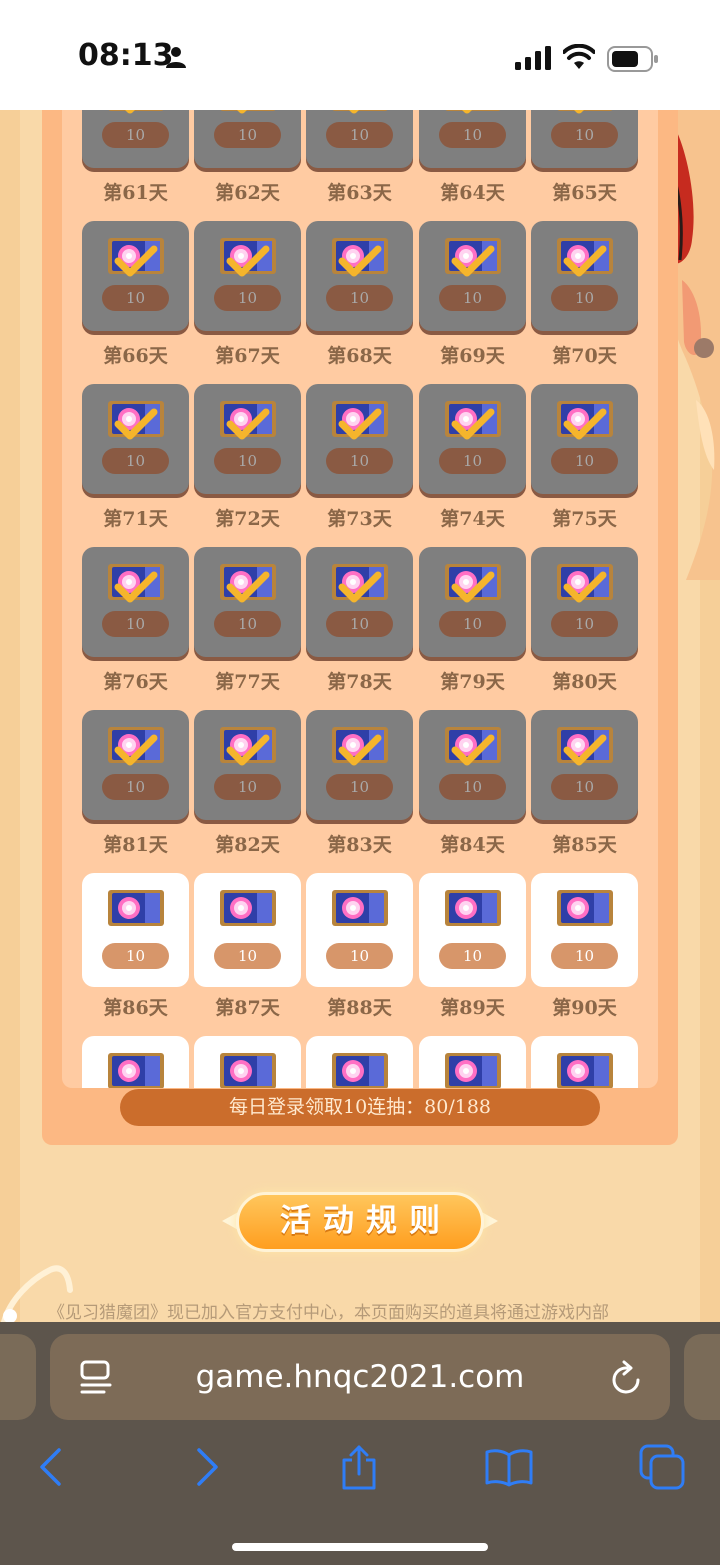 Image resolution: width=720 pixels, height=1565 pixels. Describe the element at coordinates (359, 1008) in the screenshot. I see `day-label: 第88天` at that location.